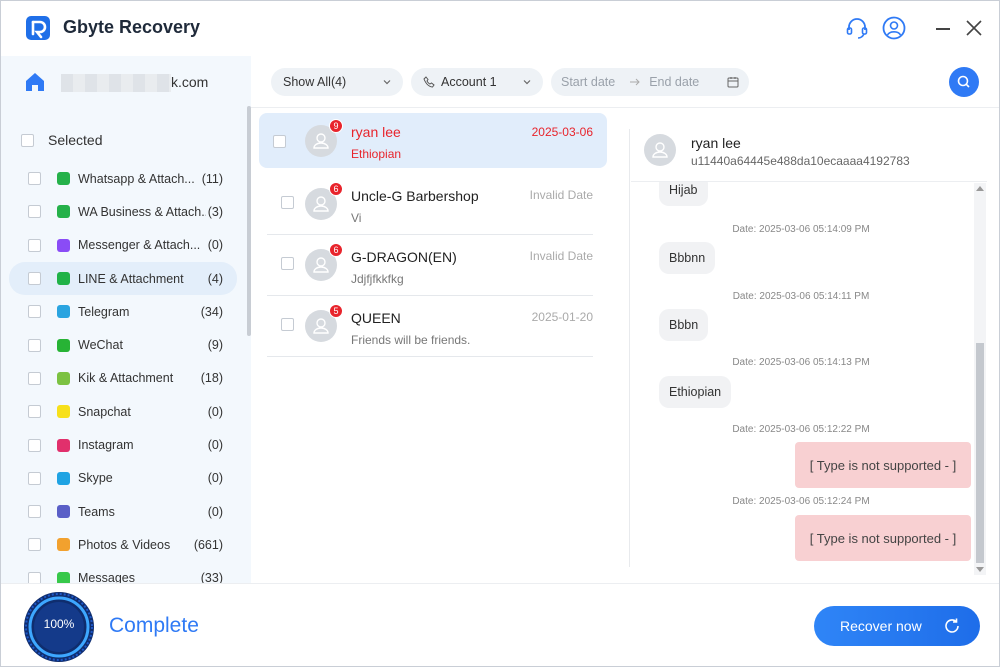  I want to click on sidebar-item-count: (9), so click(215, 345).